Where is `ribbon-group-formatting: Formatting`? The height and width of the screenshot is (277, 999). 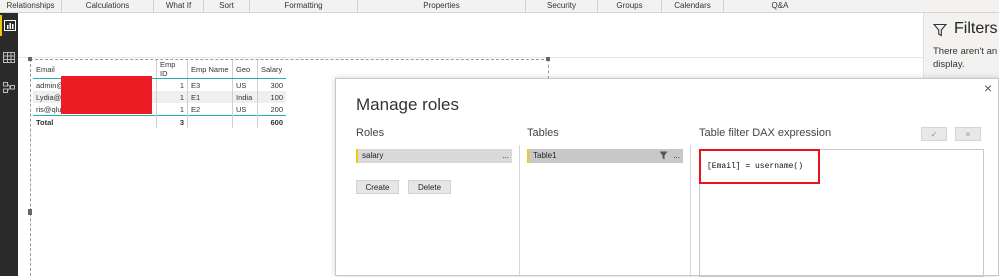
ribbon-group-formatting: Formatting is located at coordinates (304, 6).